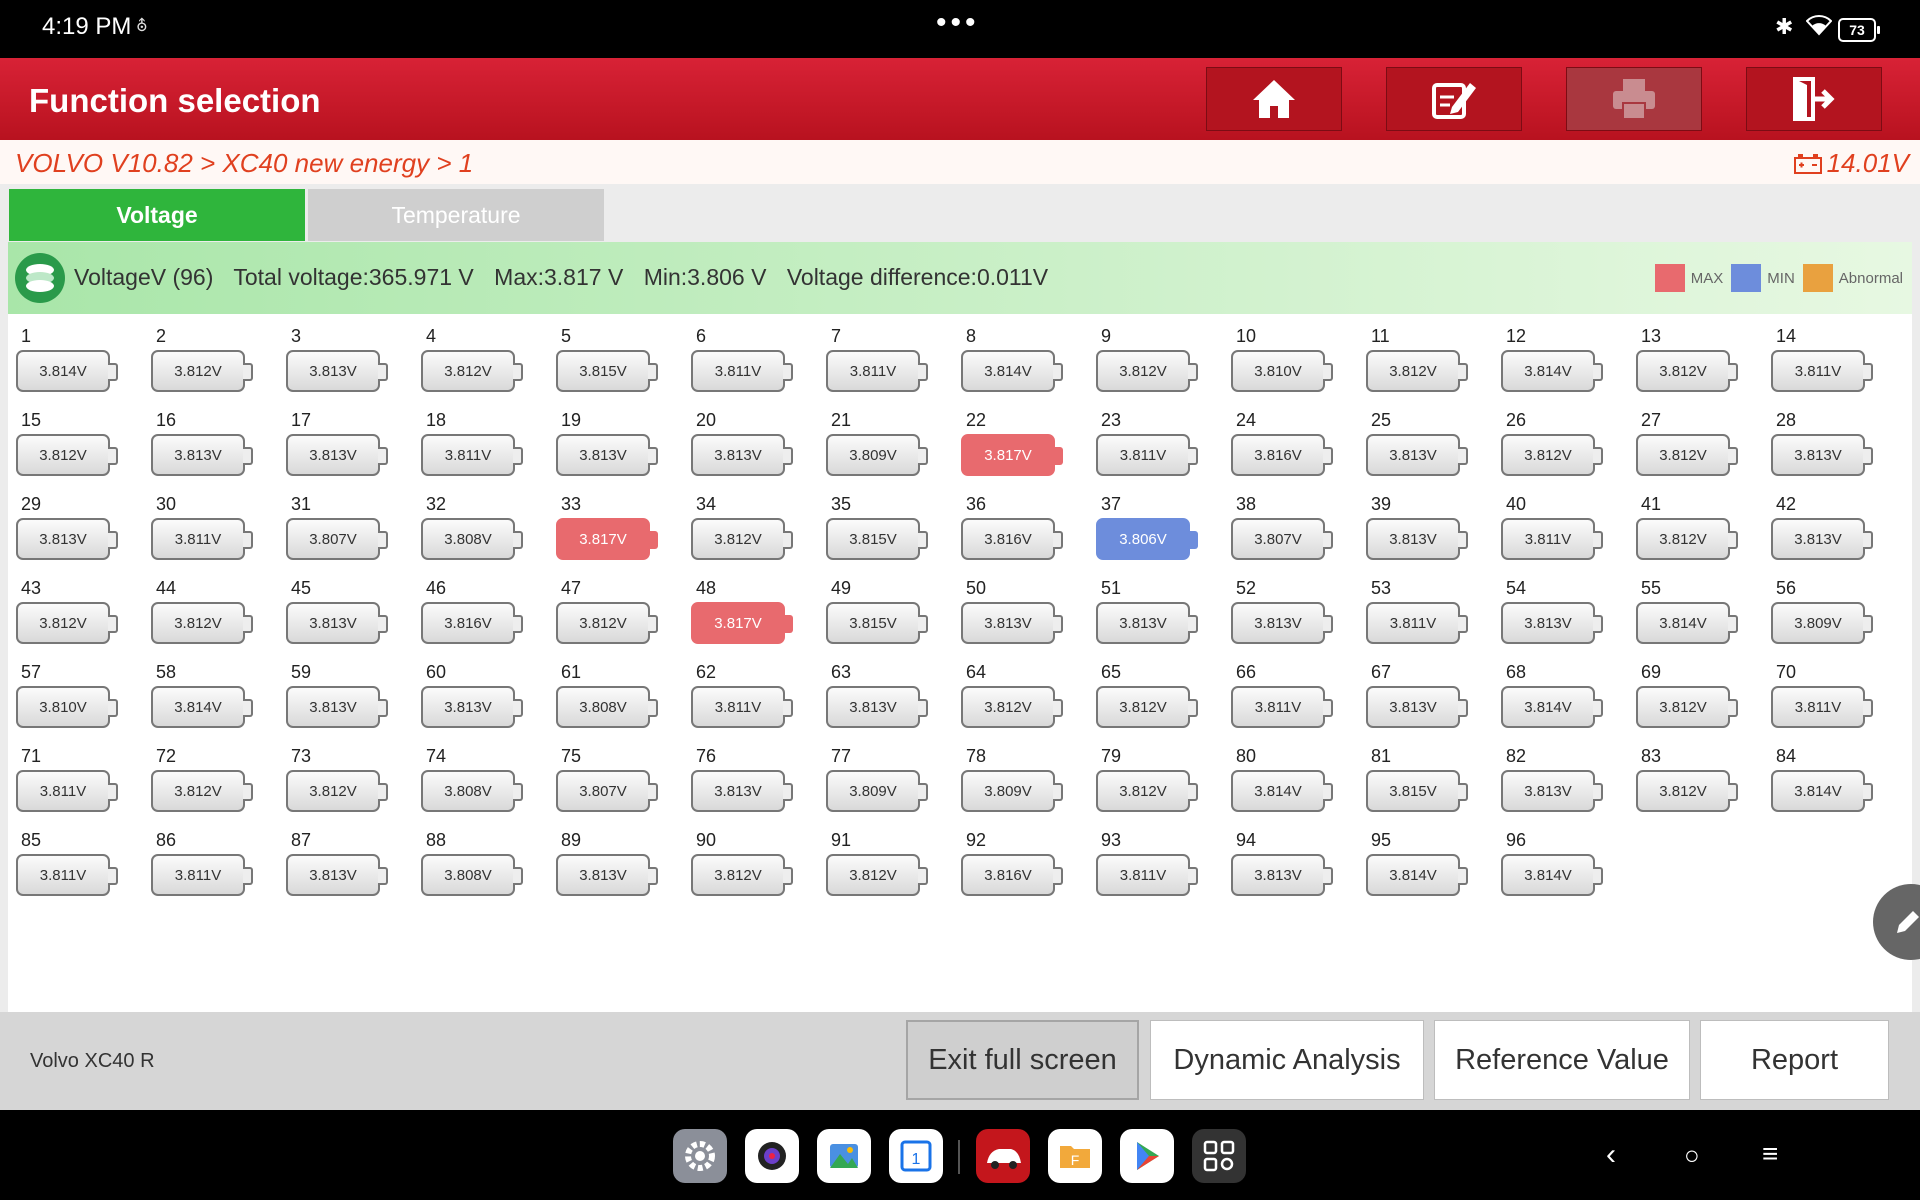  What do you see at coordinates (1287, 1060) in the screenshot?
I see `dynamic-analysis-button: Dynamic Analysis` at bounding box center [1287, 1060].